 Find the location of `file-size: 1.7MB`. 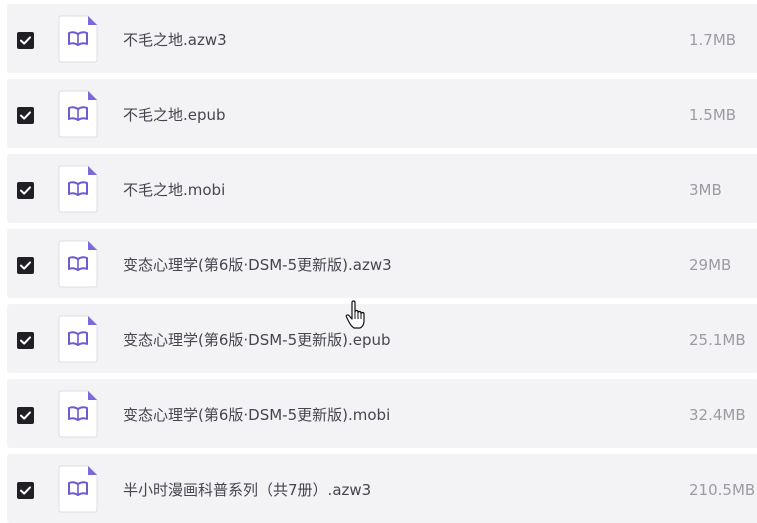

file-size: 1.7MB is located at coordinates (713, 40).